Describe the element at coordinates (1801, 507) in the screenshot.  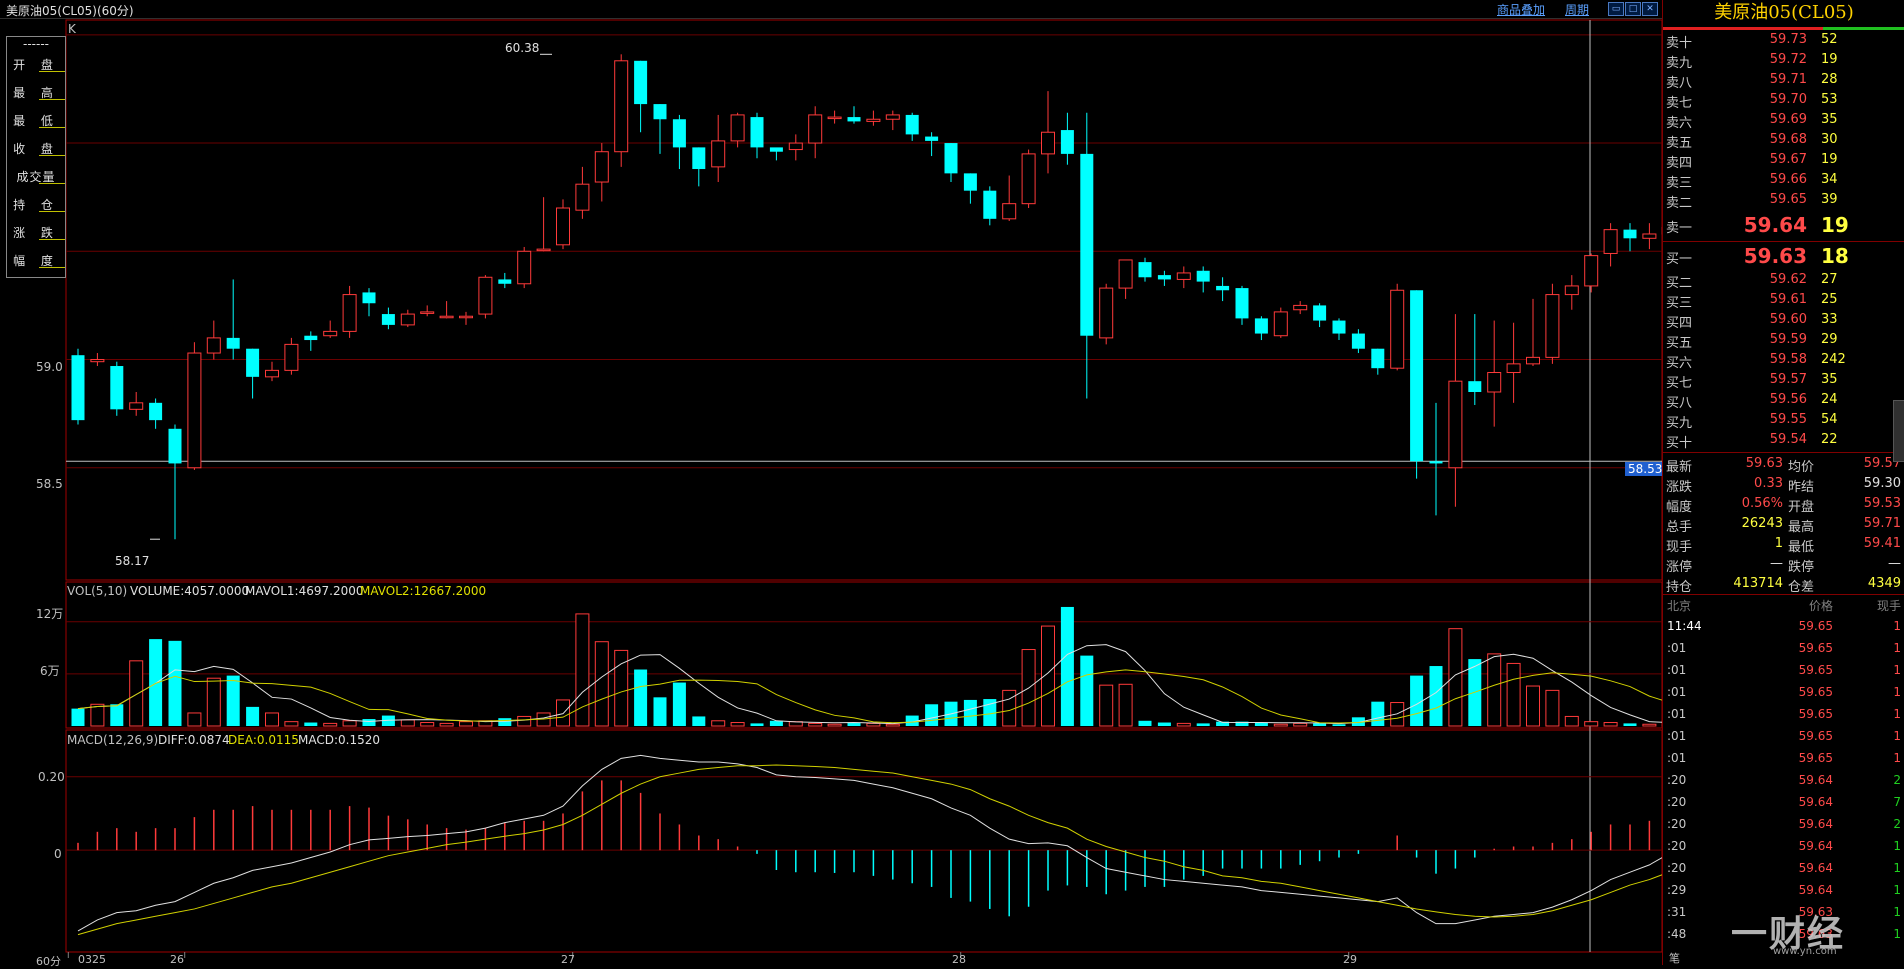
I see `stat-k2: 开盘` at that location.